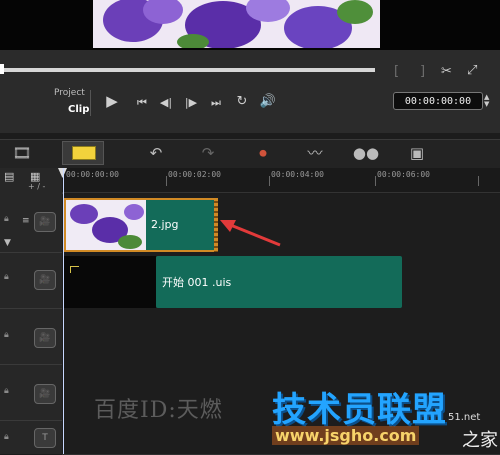  I want to click on playhead-line, so click(63, 311).